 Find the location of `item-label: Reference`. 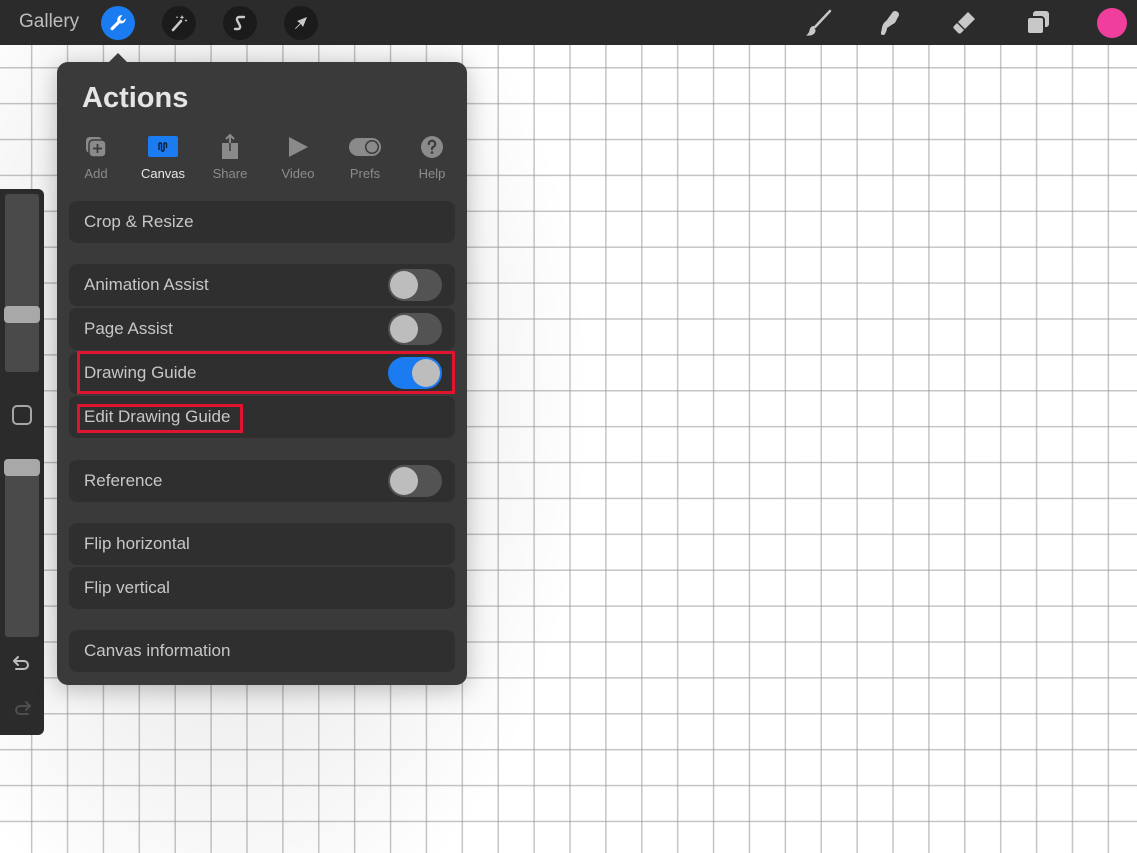

item-label: Reference is located at coordinates (123, 480).